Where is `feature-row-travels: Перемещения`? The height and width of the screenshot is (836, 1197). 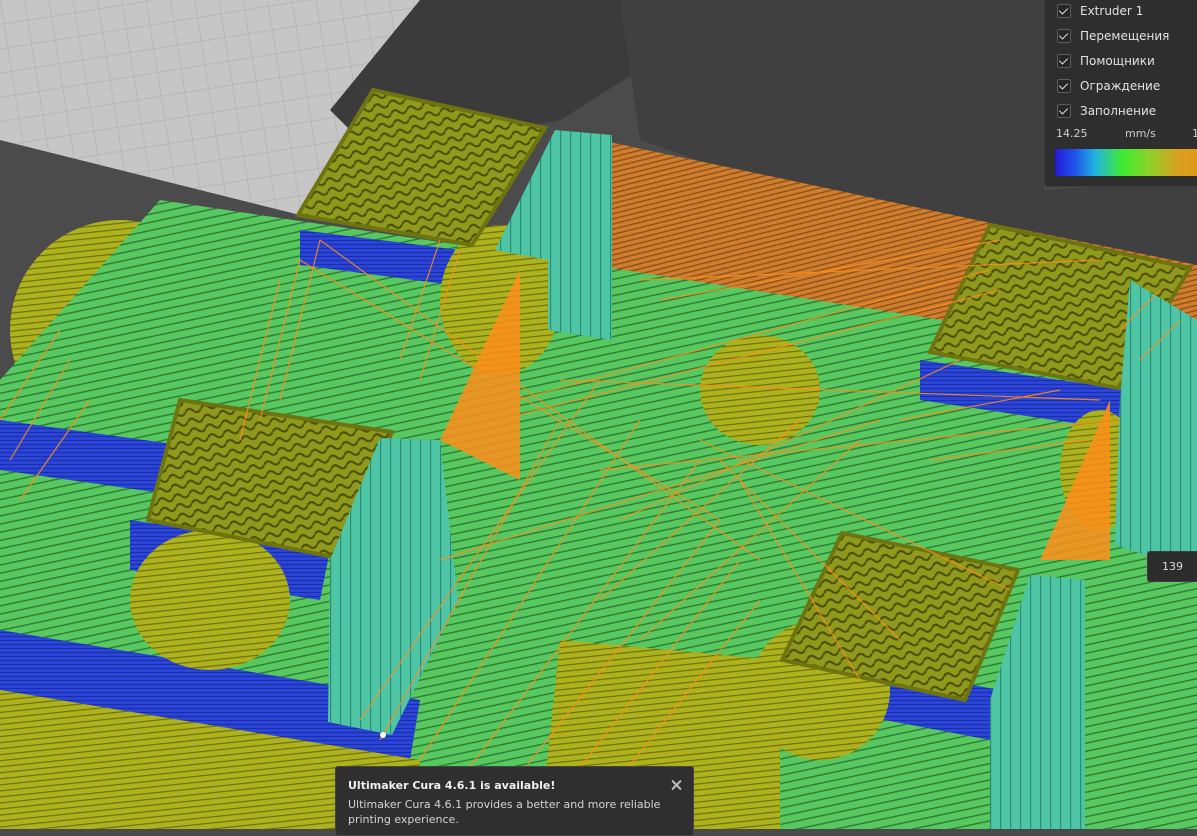 feature-row-travels: Перемещения is located at coordinates (1113, 36).